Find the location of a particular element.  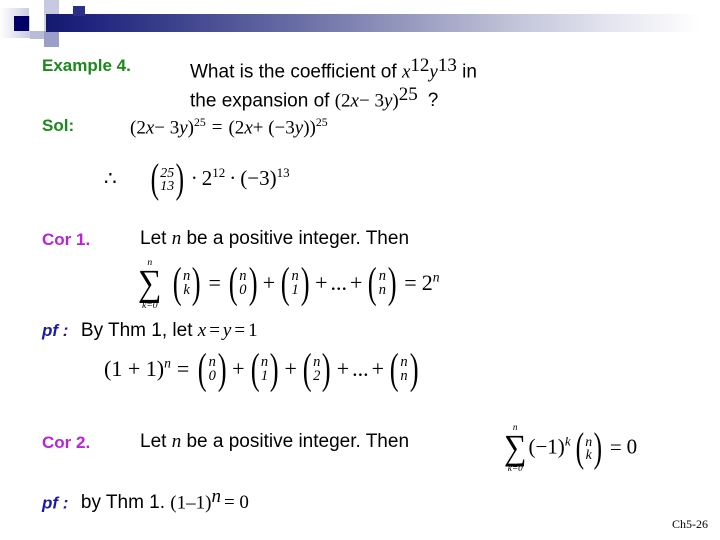

slide-header-banner is located at coordinates (360, 23).